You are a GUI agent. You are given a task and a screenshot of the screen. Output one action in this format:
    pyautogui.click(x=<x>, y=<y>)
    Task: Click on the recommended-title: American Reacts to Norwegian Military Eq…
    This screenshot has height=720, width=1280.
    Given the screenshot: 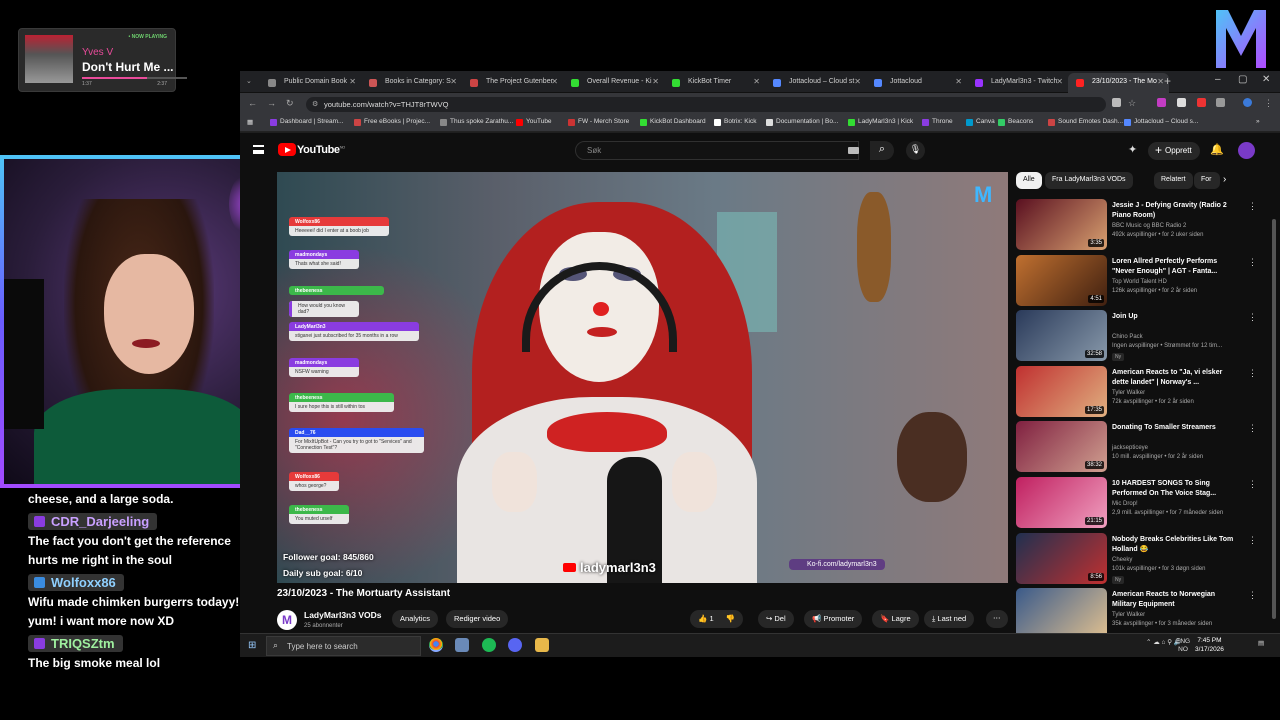 What is the action you would take?
    pyautogui.click(x=1176, y=600)
    